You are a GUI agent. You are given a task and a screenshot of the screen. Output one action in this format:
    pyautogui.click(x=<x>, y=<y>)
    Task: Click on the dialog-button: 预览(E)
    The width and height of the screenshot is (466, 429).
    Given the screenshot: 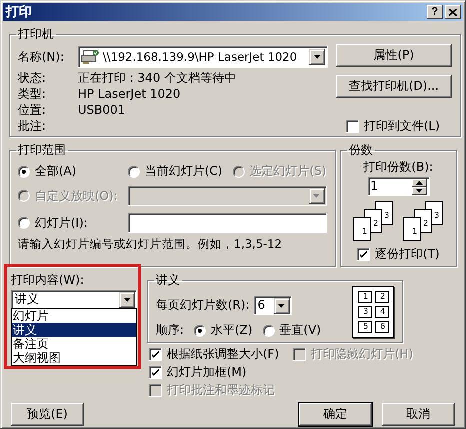 What is the action you would take?
    pyautogui.click(x=47, y=414)
    